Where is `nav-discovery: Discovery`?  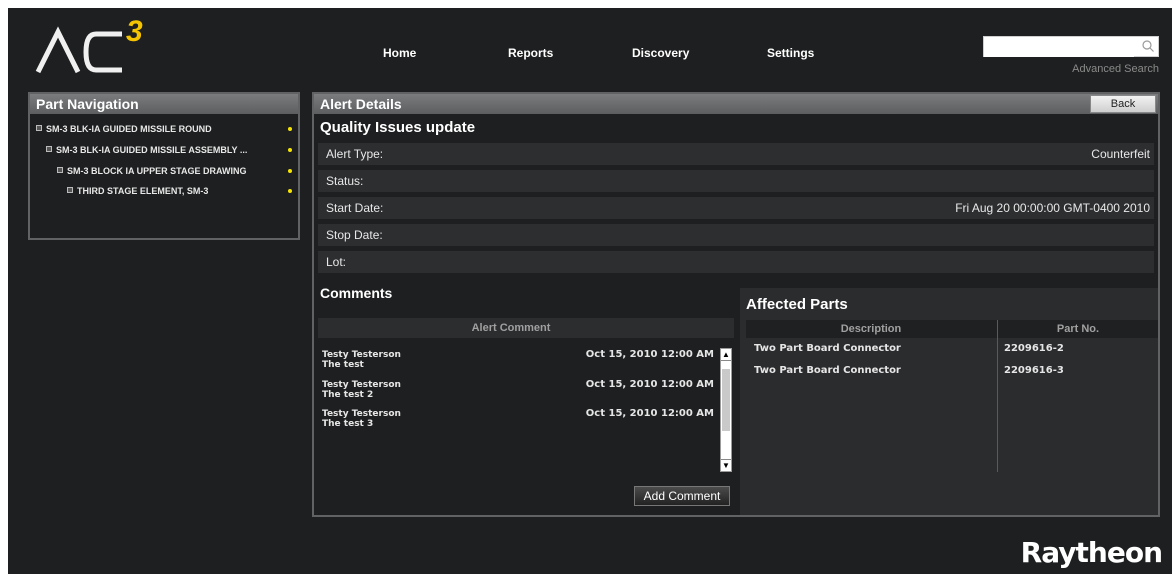
nav-discovery: Discovery is located at coordinates (660, 53).